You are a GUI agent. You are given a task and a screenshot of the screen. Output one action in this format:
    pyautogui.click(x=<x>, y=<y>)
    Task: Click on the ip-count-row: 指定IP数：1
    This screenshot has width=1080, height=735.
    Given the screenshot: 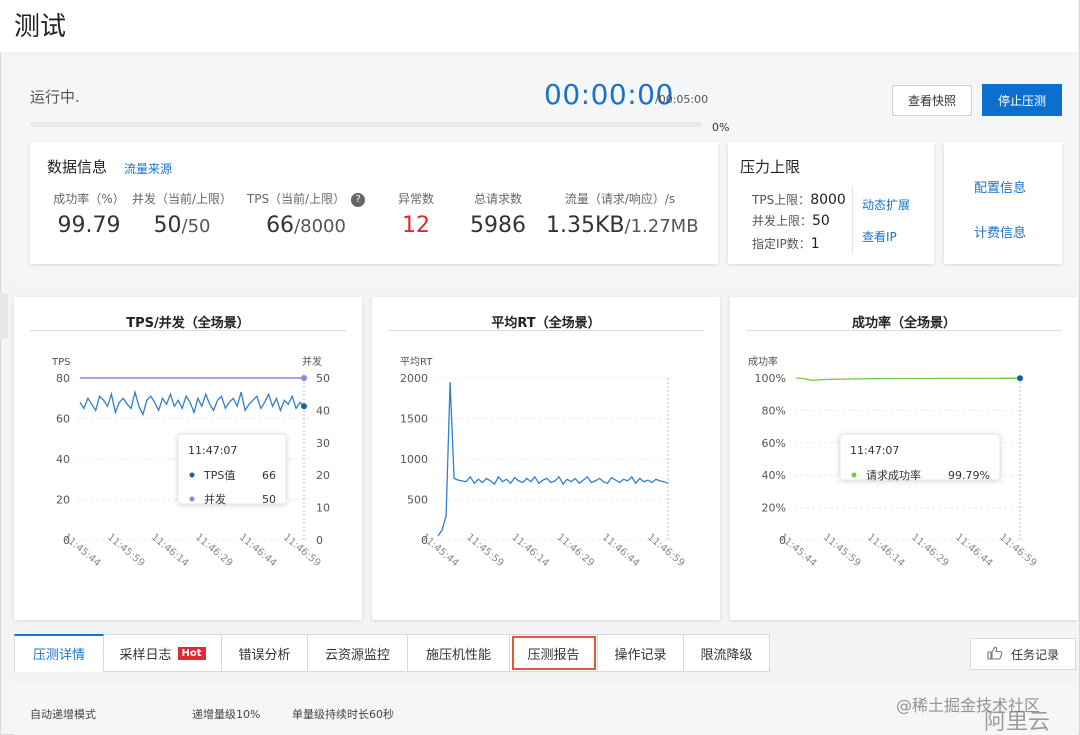 What is the action you would take?
    pyautogui.click(x=786, y=243)
    